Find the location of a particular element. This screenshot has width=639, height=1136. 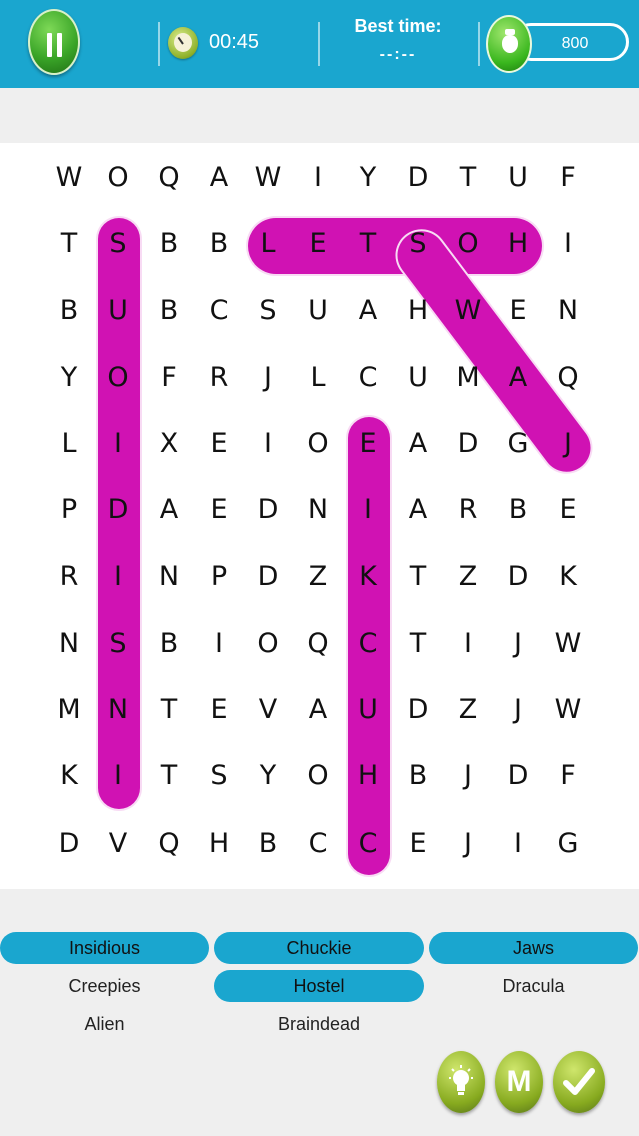

check-button is located at coordinates (579, 1082).